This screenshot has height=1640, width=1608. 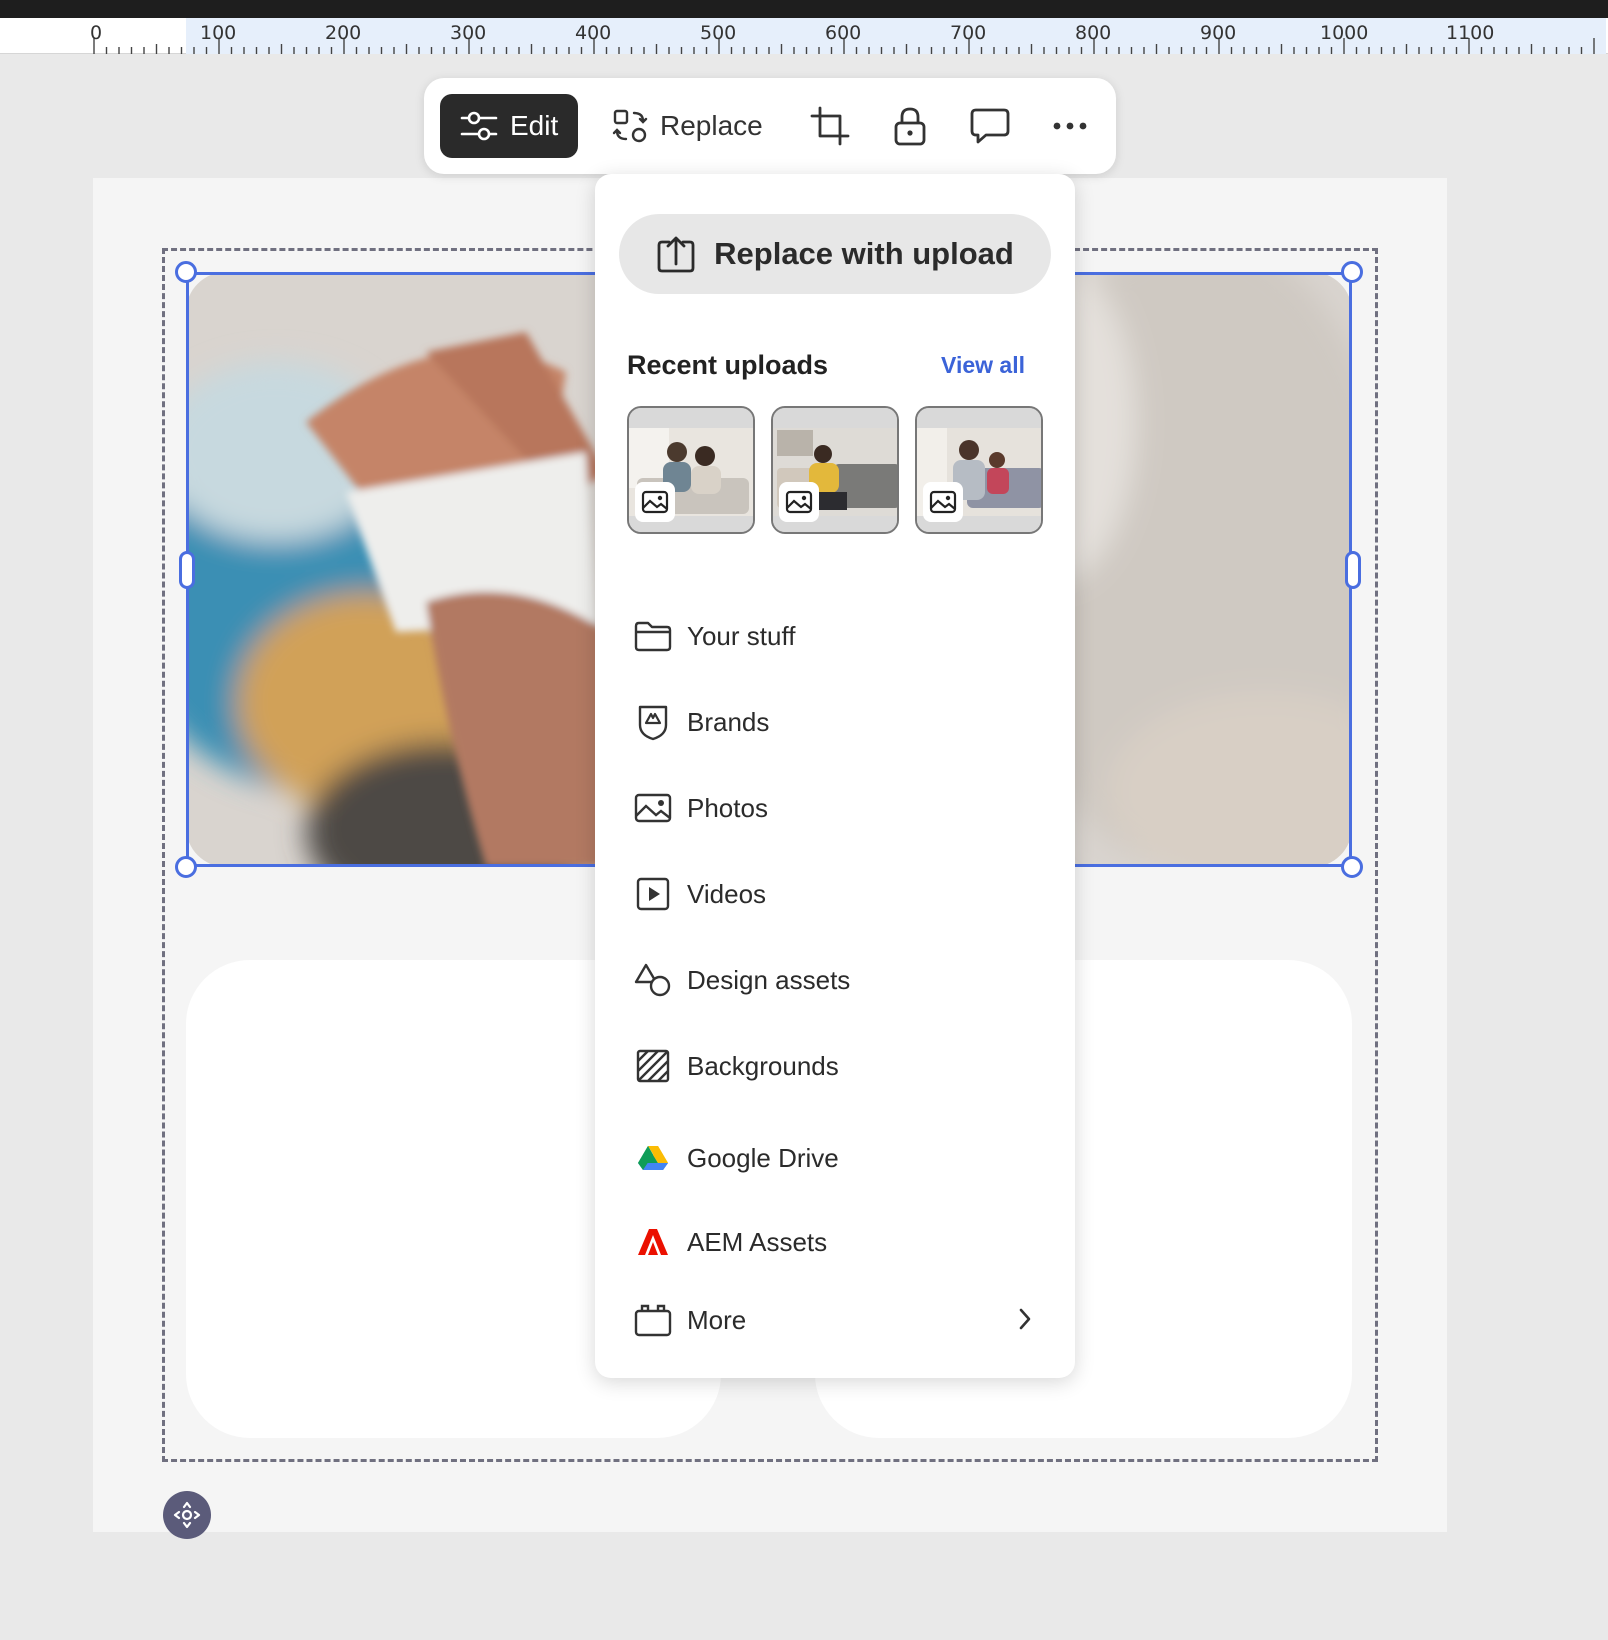 I want to click on replace-button: Replace, so click(x=687, y=126).